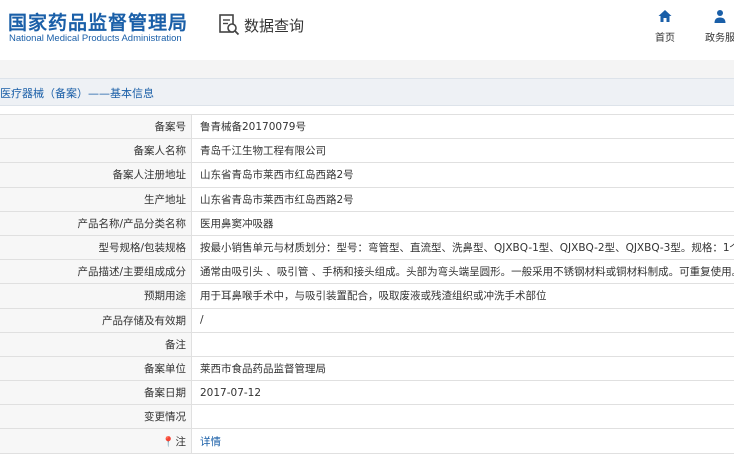  I want to click on row-label: 产品存储及有效期, so click(96, 320).